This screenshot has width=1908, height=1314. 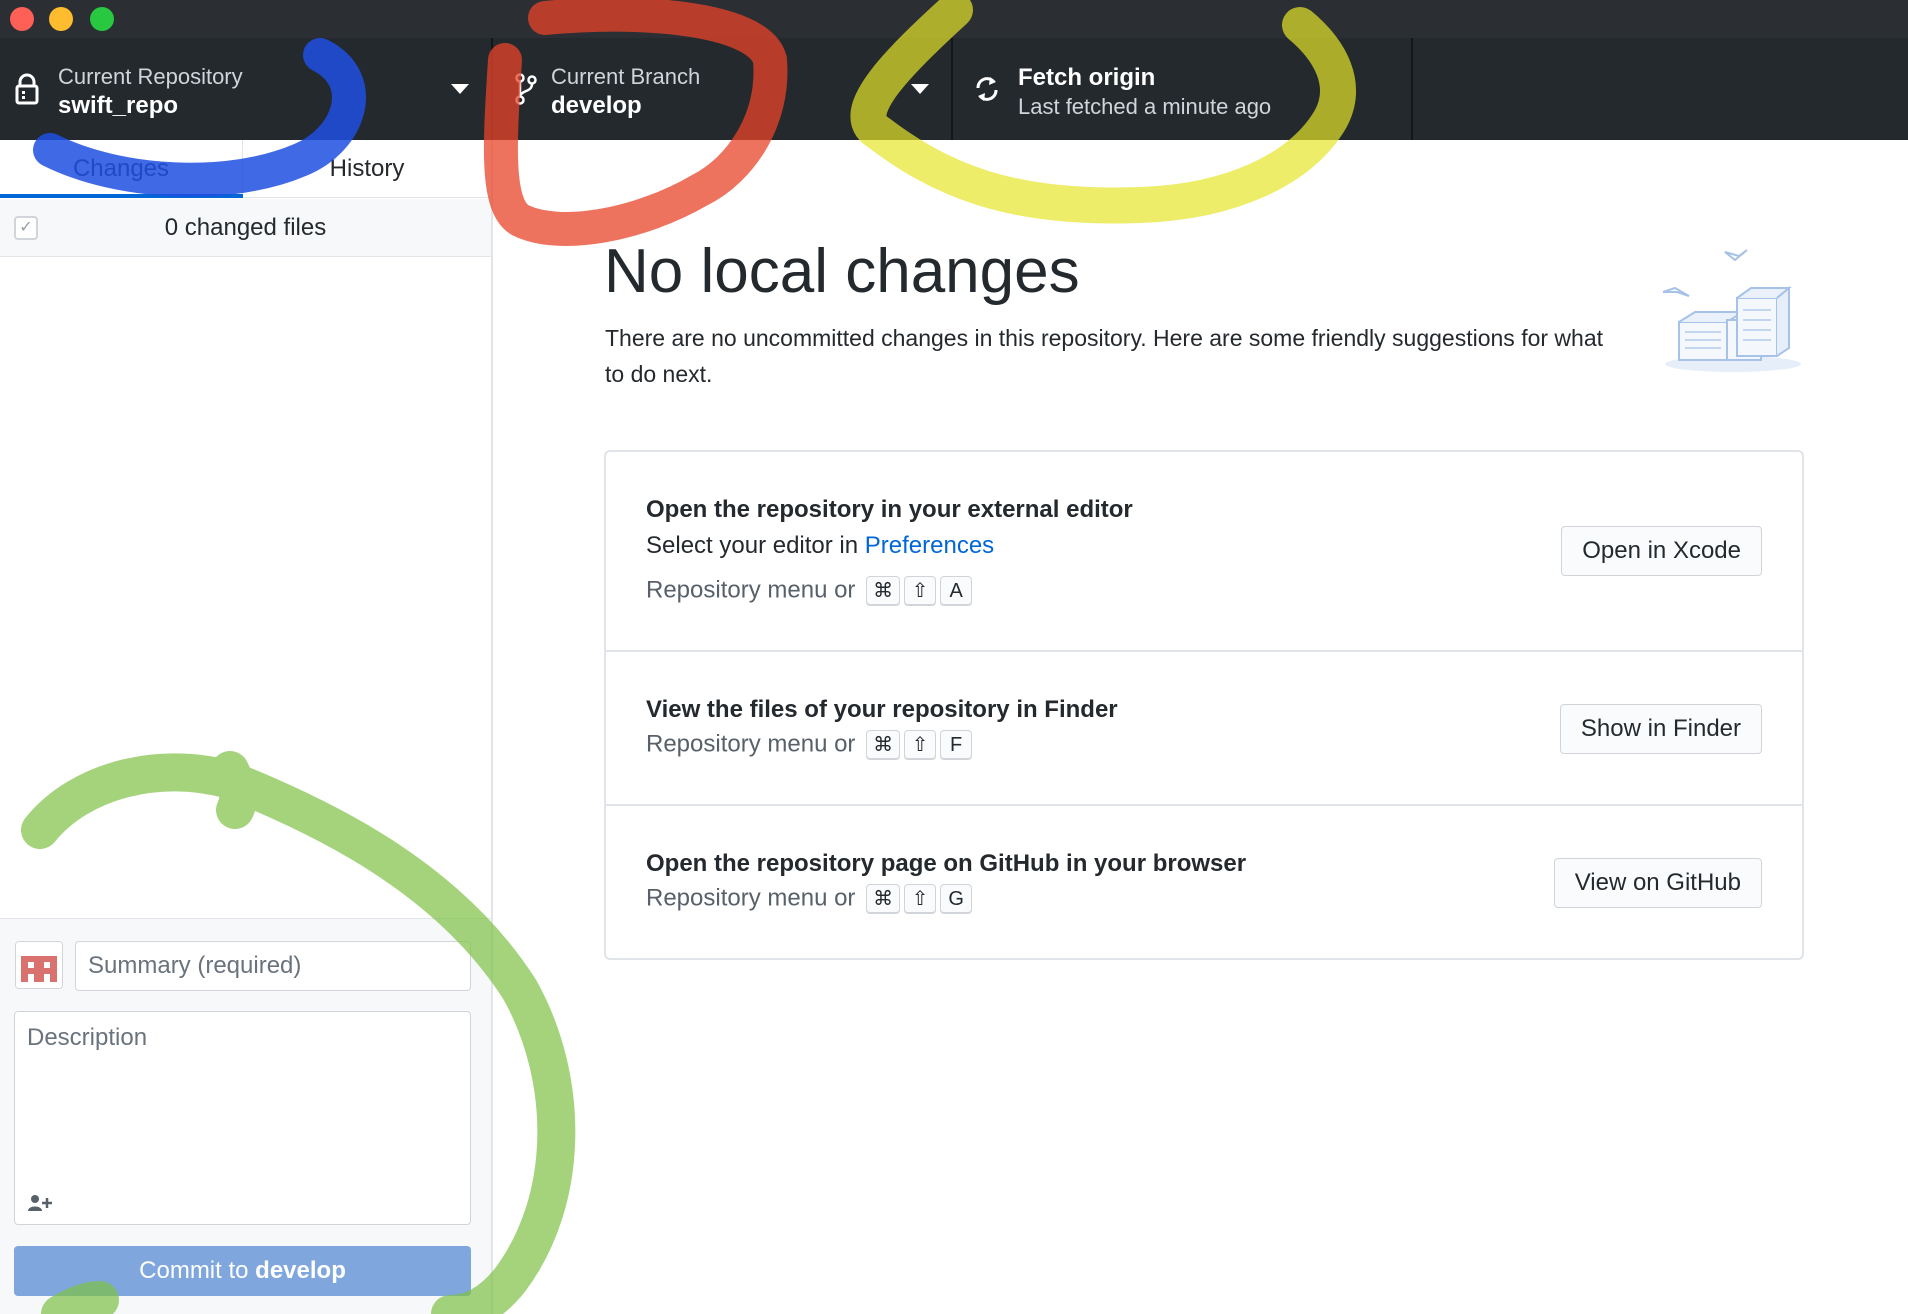 I want to click on branch-icon, so click(x=526, y=89).